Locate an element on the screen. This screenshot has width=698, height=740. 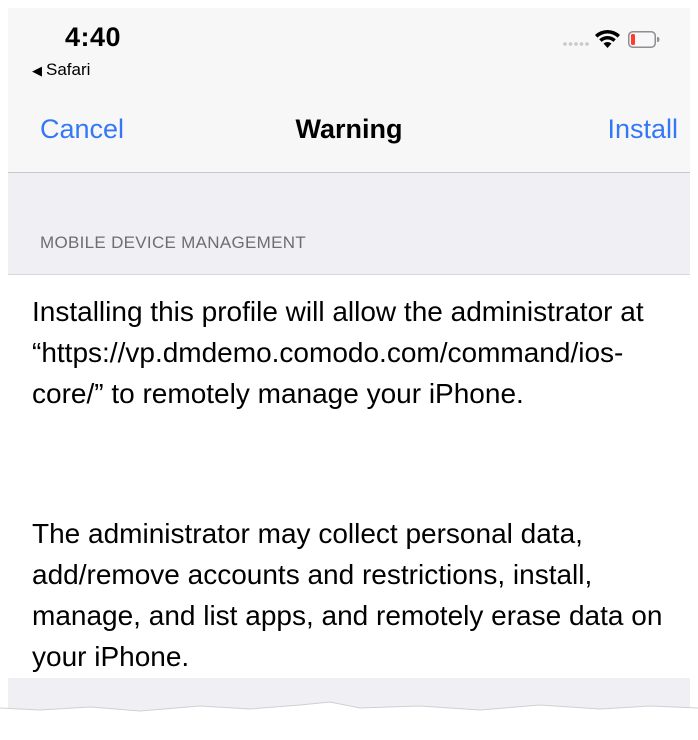
battery-icon is located at coordinates (644, 39).